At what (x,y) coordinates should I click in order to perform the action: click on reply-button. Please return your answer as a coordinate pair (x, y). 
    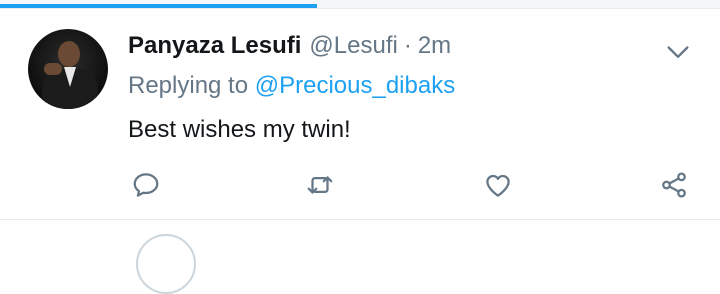
    Looking at the image, I should click on (146, 185).